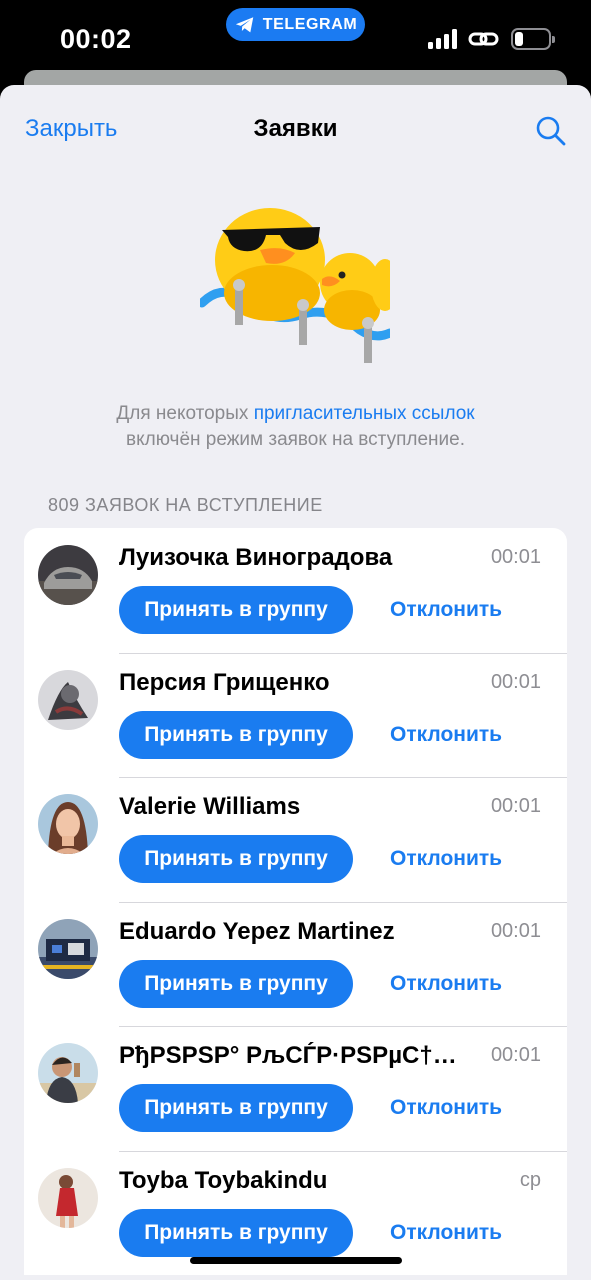  What do you see at coordinates (442, 39) in the screenshot?
I see `cellular-signal-icon` at bounding box center [442, 39].